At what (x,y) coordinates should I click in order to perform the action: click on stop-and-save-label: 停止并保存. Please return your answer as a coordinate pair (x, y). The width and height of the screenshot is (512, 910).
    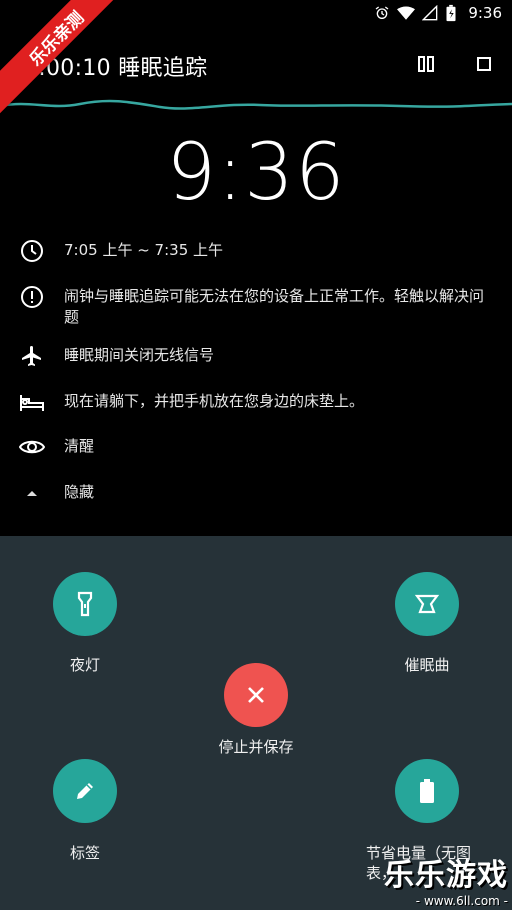
    Looking at the image, I should click on (256, 747).